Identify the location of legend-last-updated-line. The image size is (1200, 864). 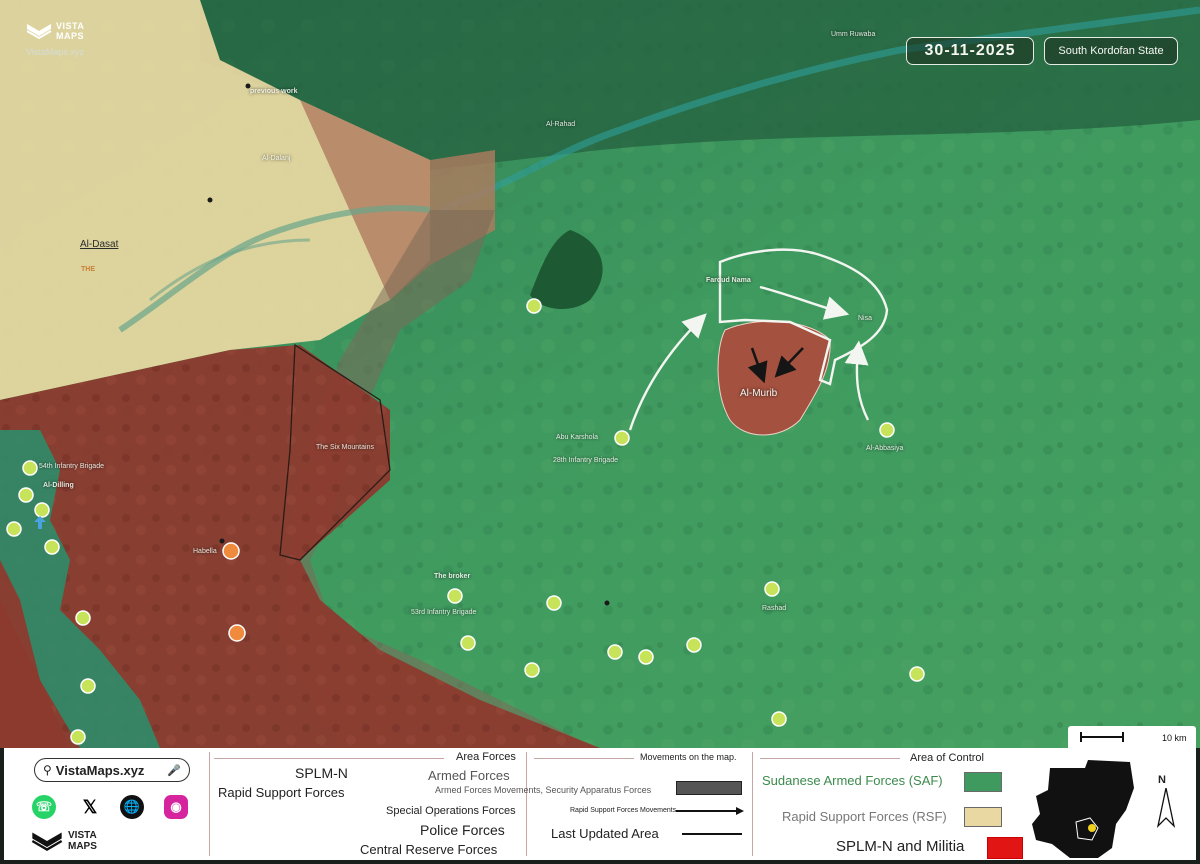
(712, 834).